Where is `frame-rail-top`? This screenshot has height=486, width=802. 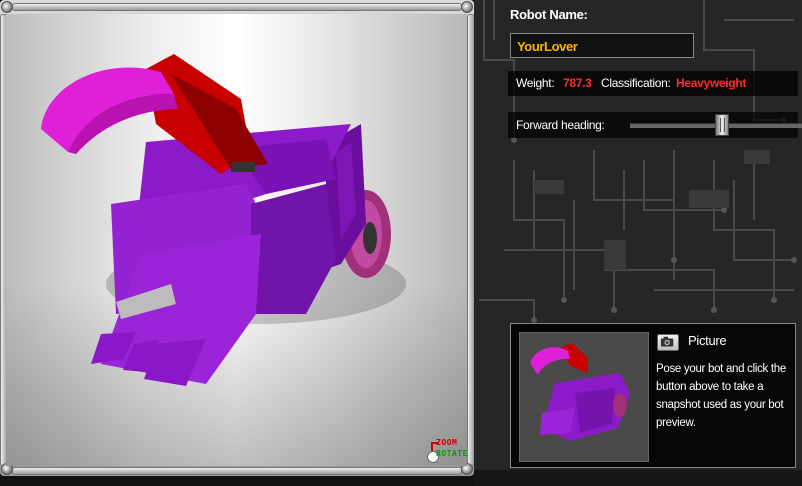
frame-rail-top is located at coordinates (237, 7).